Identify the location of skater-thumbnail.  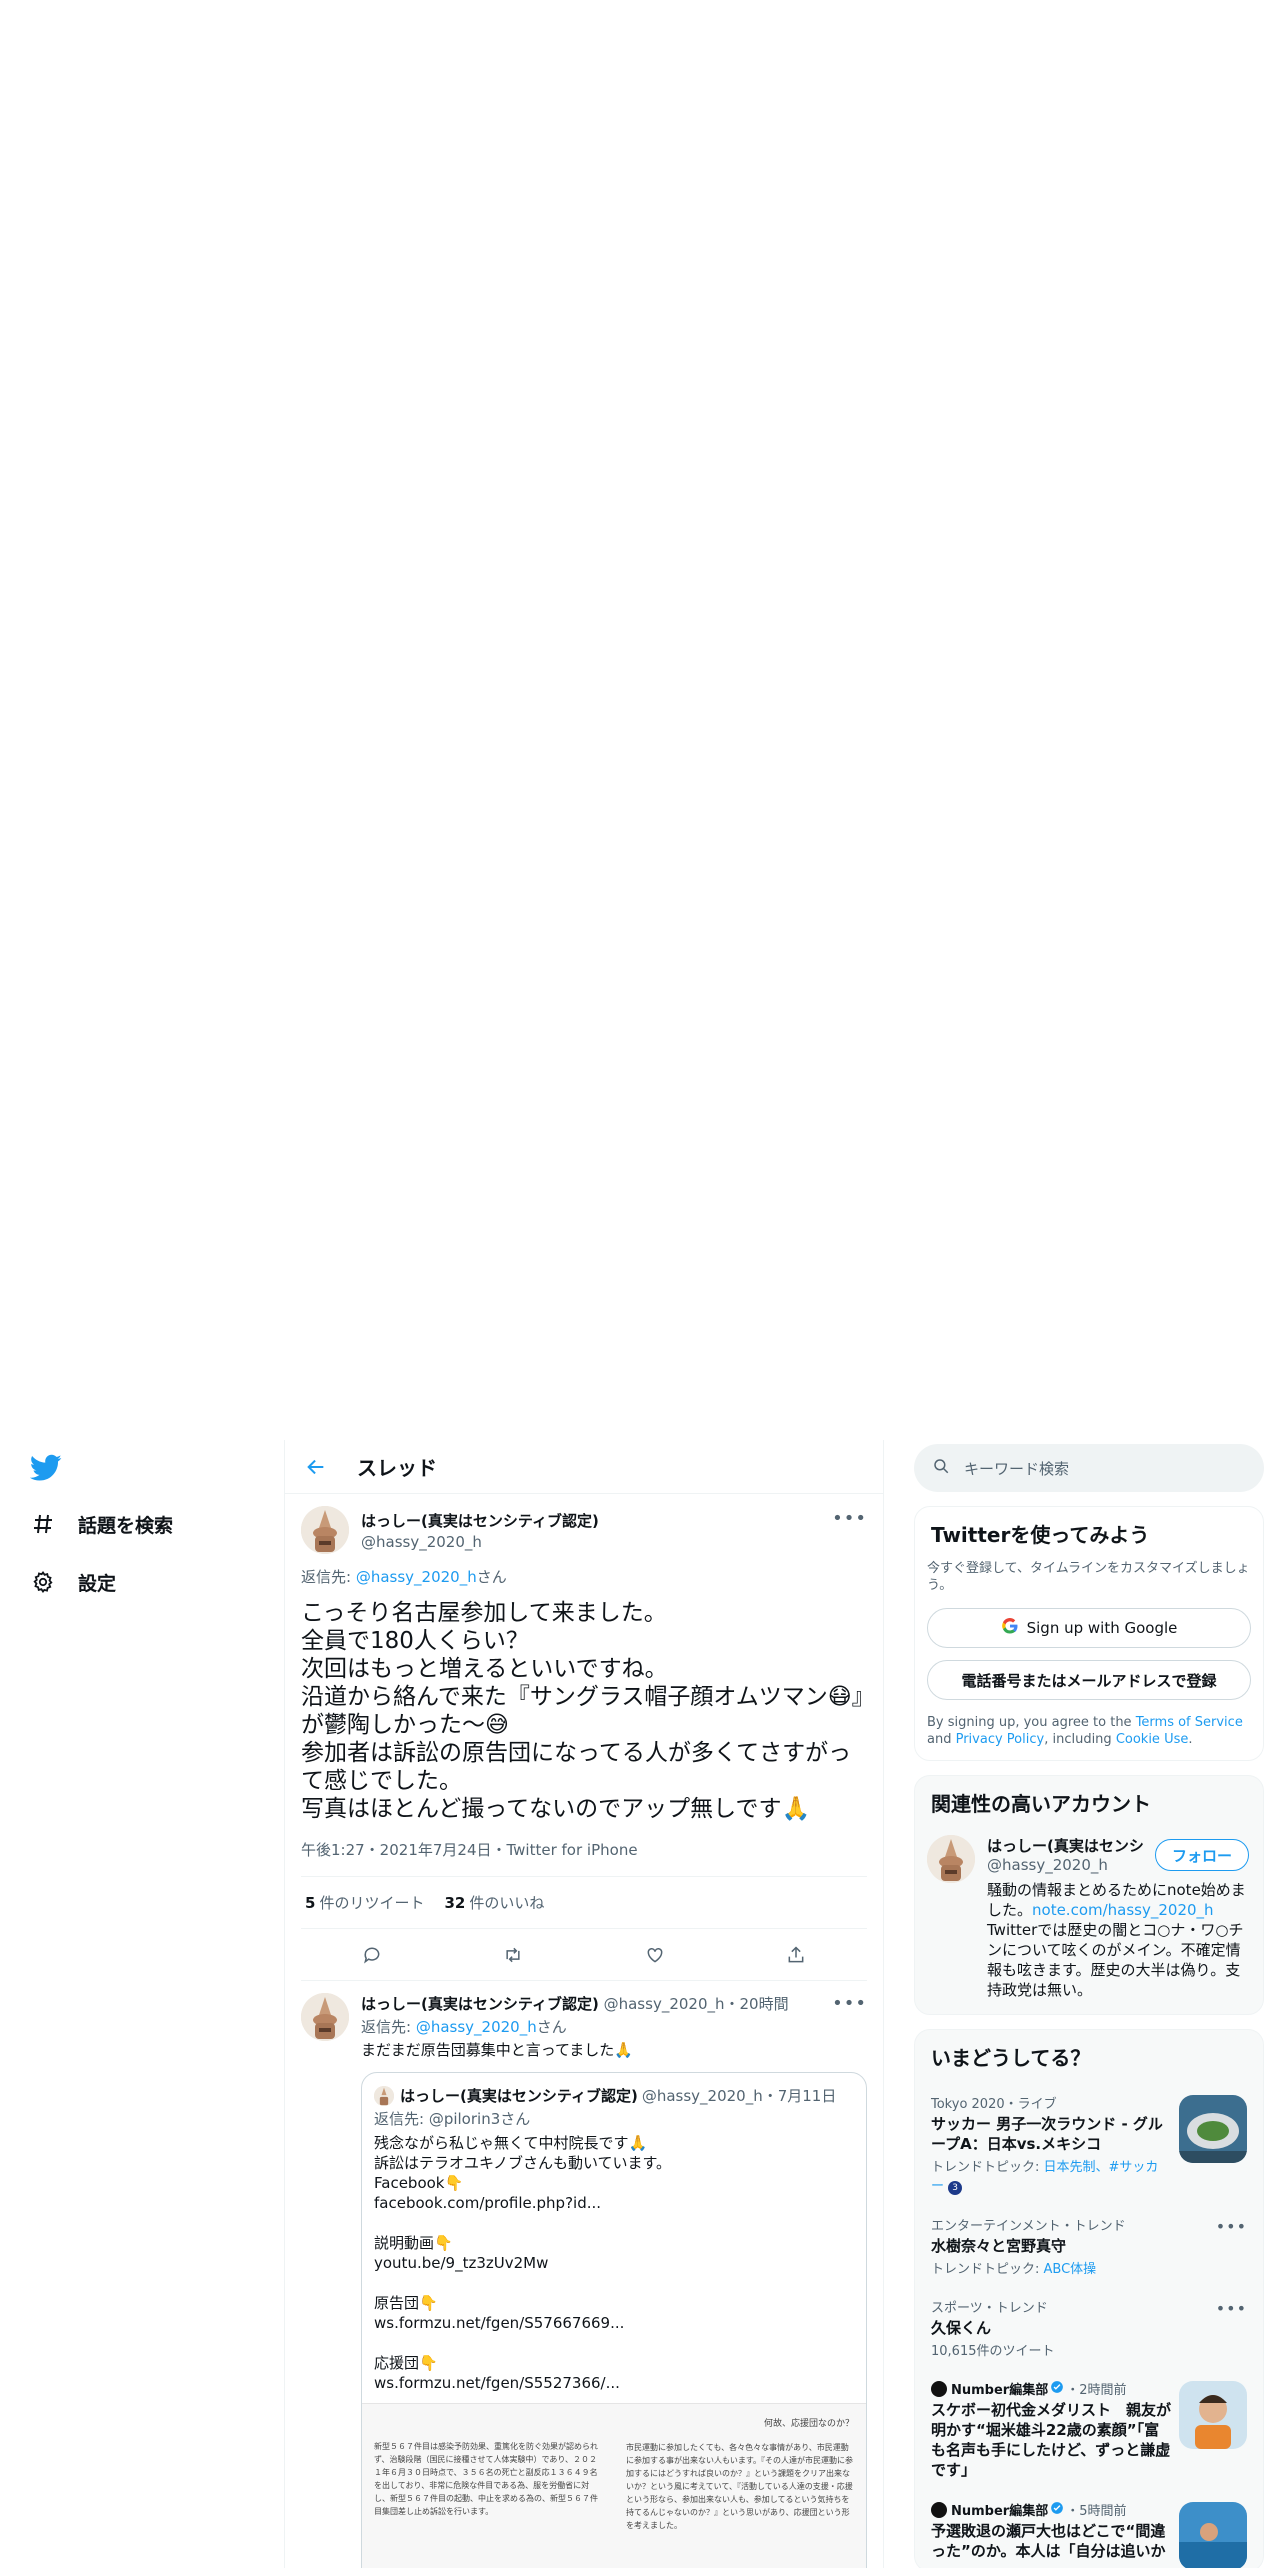
(1213, 2415).